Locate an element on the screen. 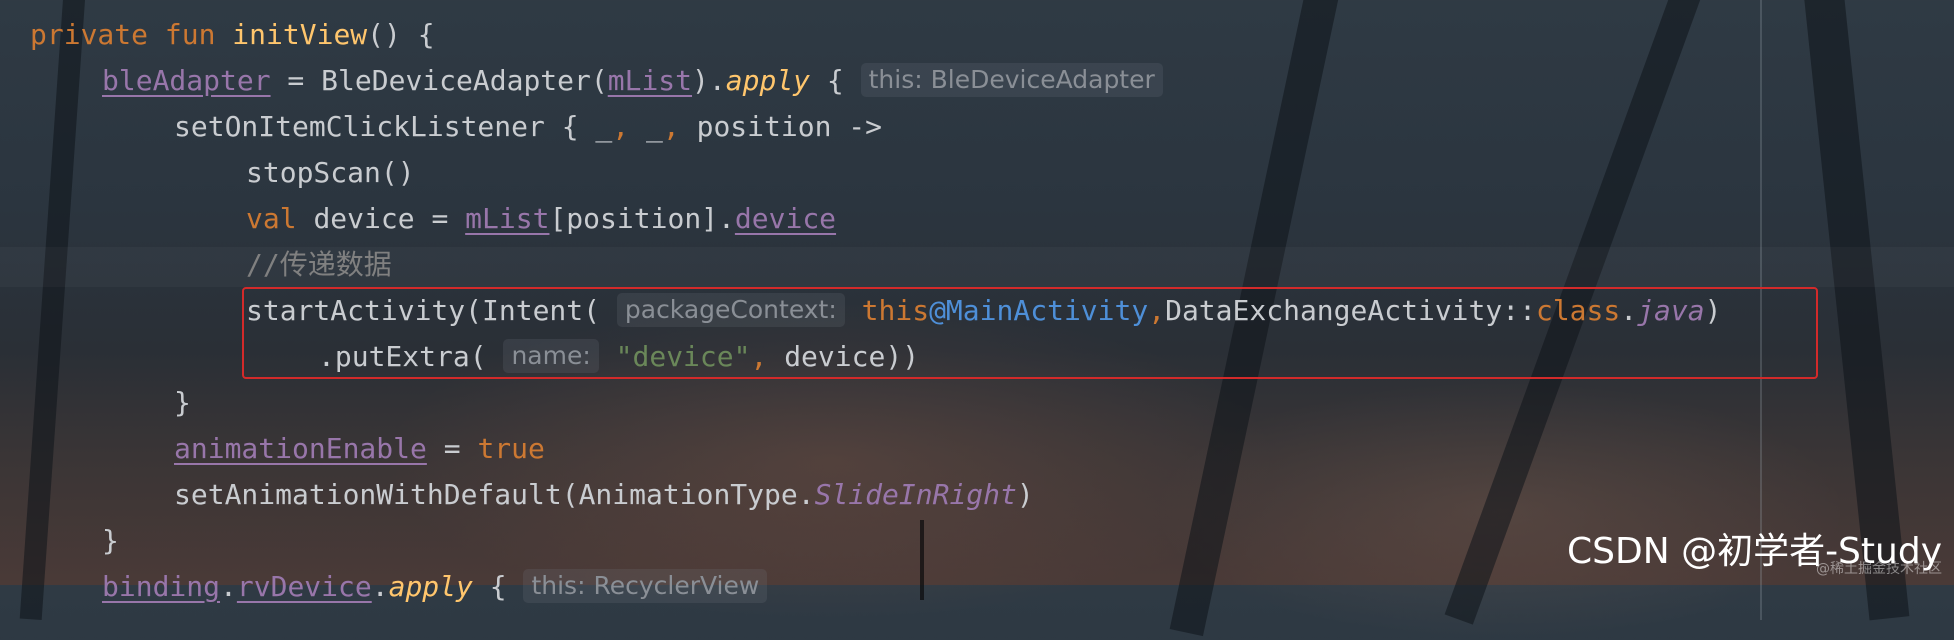  code-token: _ is located at coordinates (646, 126).